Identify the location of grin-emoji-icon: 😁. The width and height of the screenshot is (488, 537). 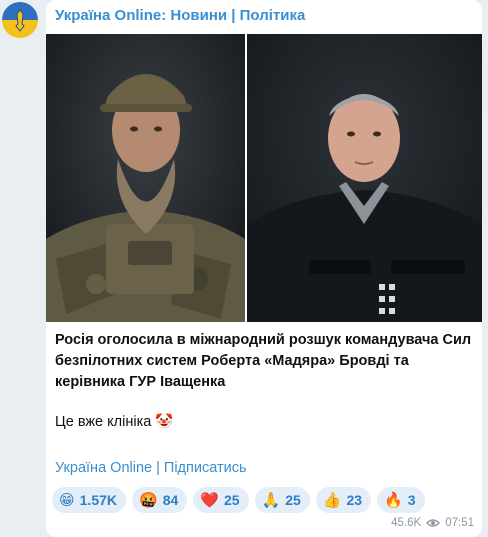
(67, 499).